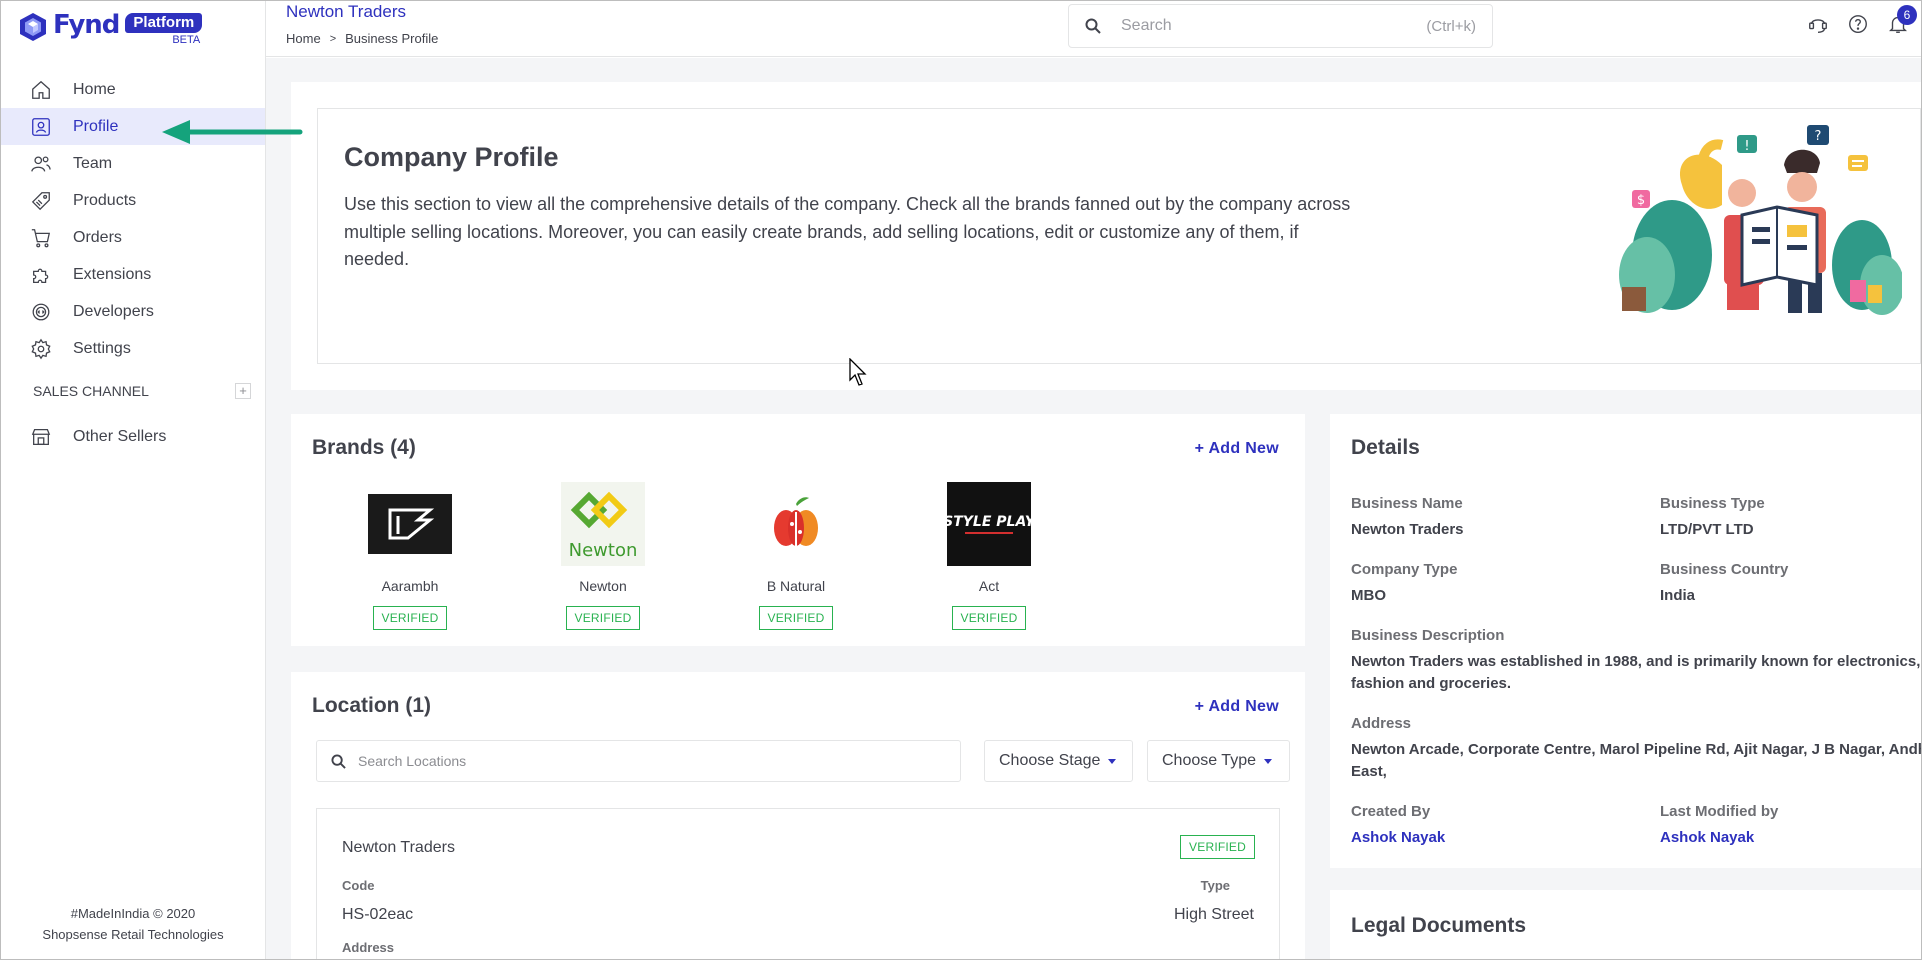 Image resolution: width=1922 pixels, height=960 pixels. Describe the element at coordinates (303, 38) in the screenshot. I see `breadcrumb-home: Home` at that location.